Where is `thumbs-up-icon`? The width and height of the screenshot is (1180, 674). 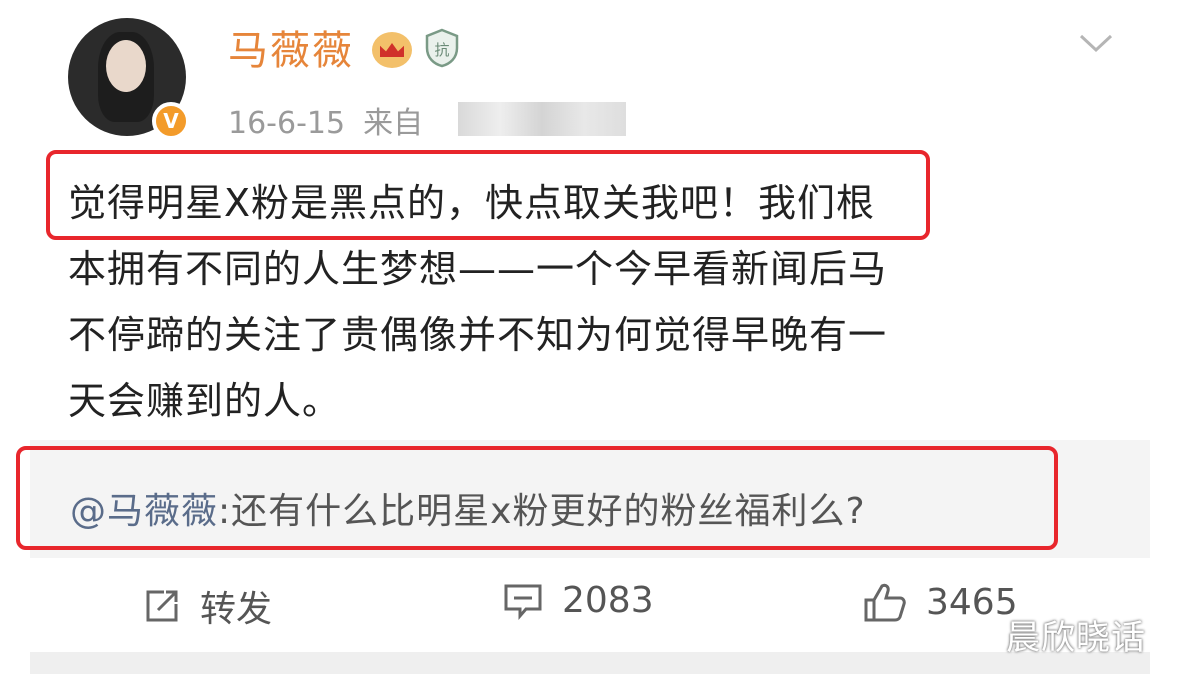
thumbs-up-icon is located at coordinates (885, 602).